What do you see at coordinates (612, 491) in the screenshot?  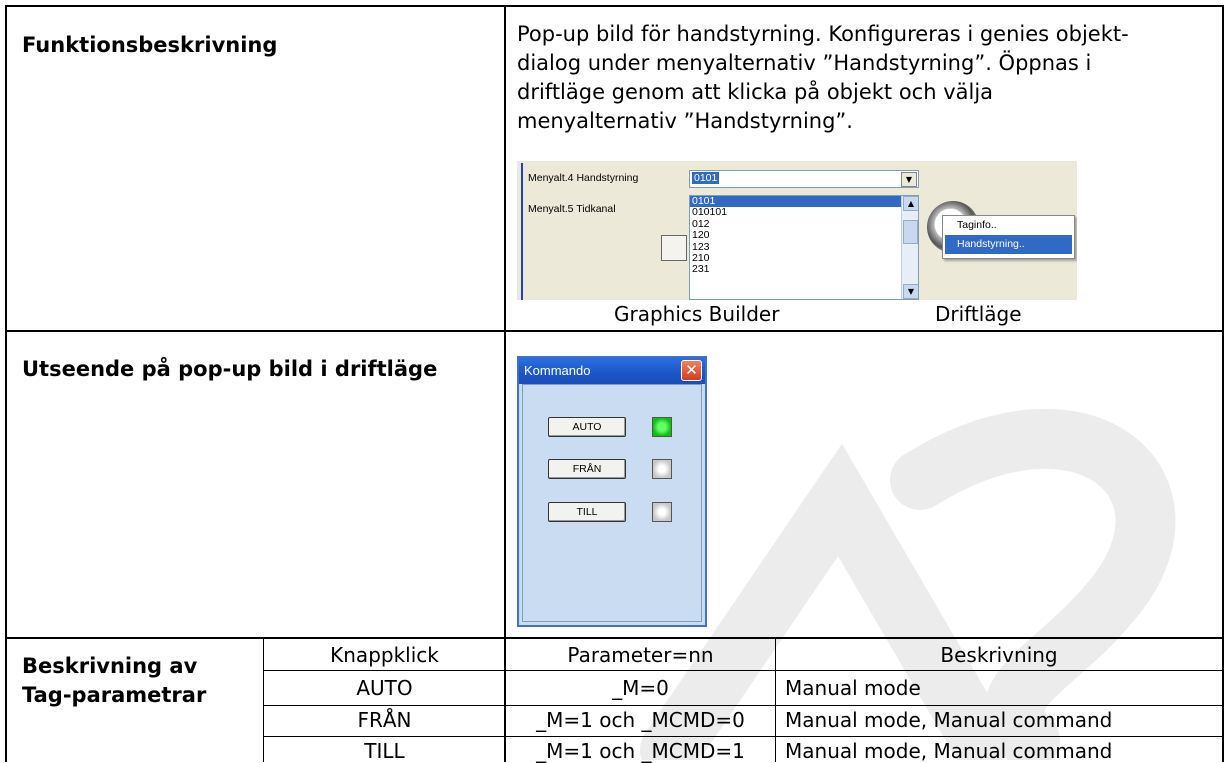 I see `kommando-popup-window: Kommando ✕ AUTO FRÅN TILL` at bounding box center [612, 491].